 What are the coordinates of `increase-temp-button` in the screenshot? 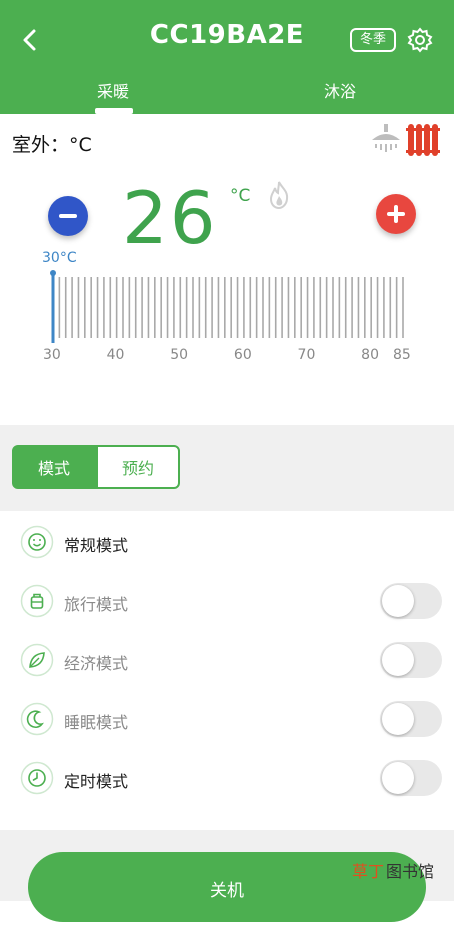 It's located at (396, 214).